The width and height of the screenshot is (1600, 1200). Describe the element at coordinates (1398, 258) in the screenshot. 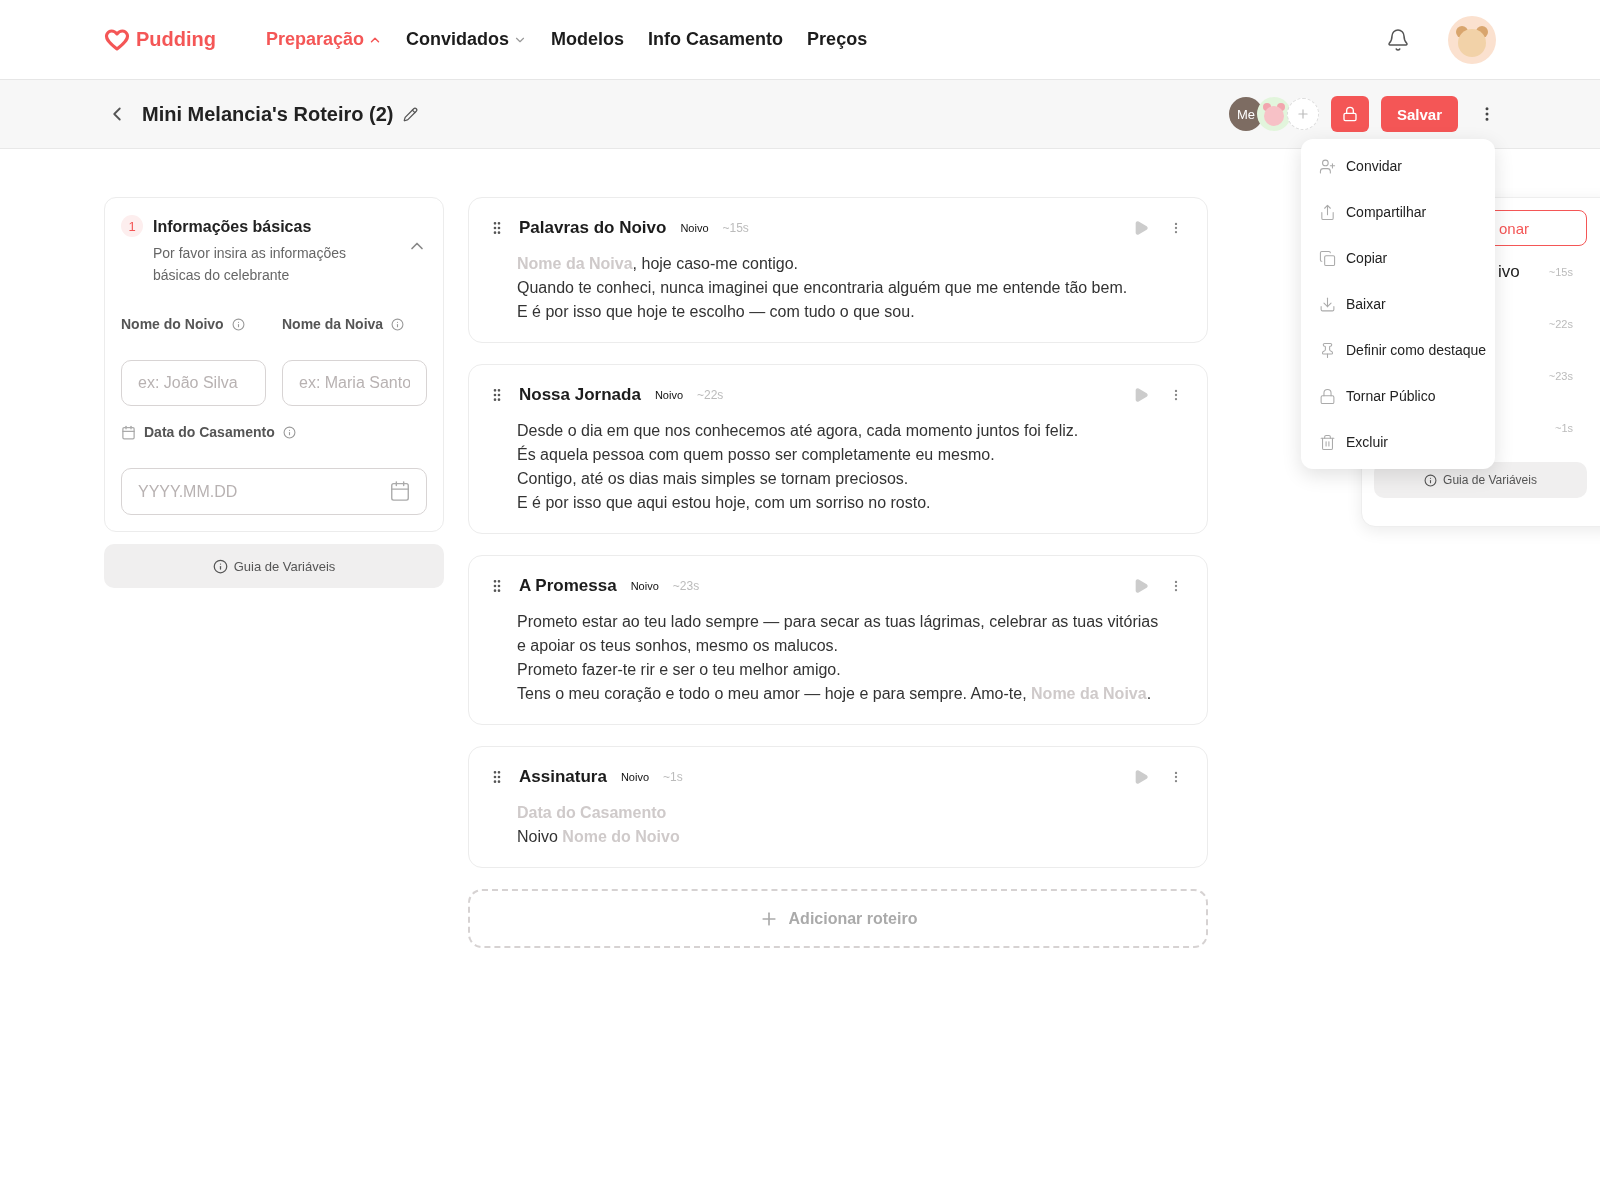

I see `menu-item: Copiar` at that location.